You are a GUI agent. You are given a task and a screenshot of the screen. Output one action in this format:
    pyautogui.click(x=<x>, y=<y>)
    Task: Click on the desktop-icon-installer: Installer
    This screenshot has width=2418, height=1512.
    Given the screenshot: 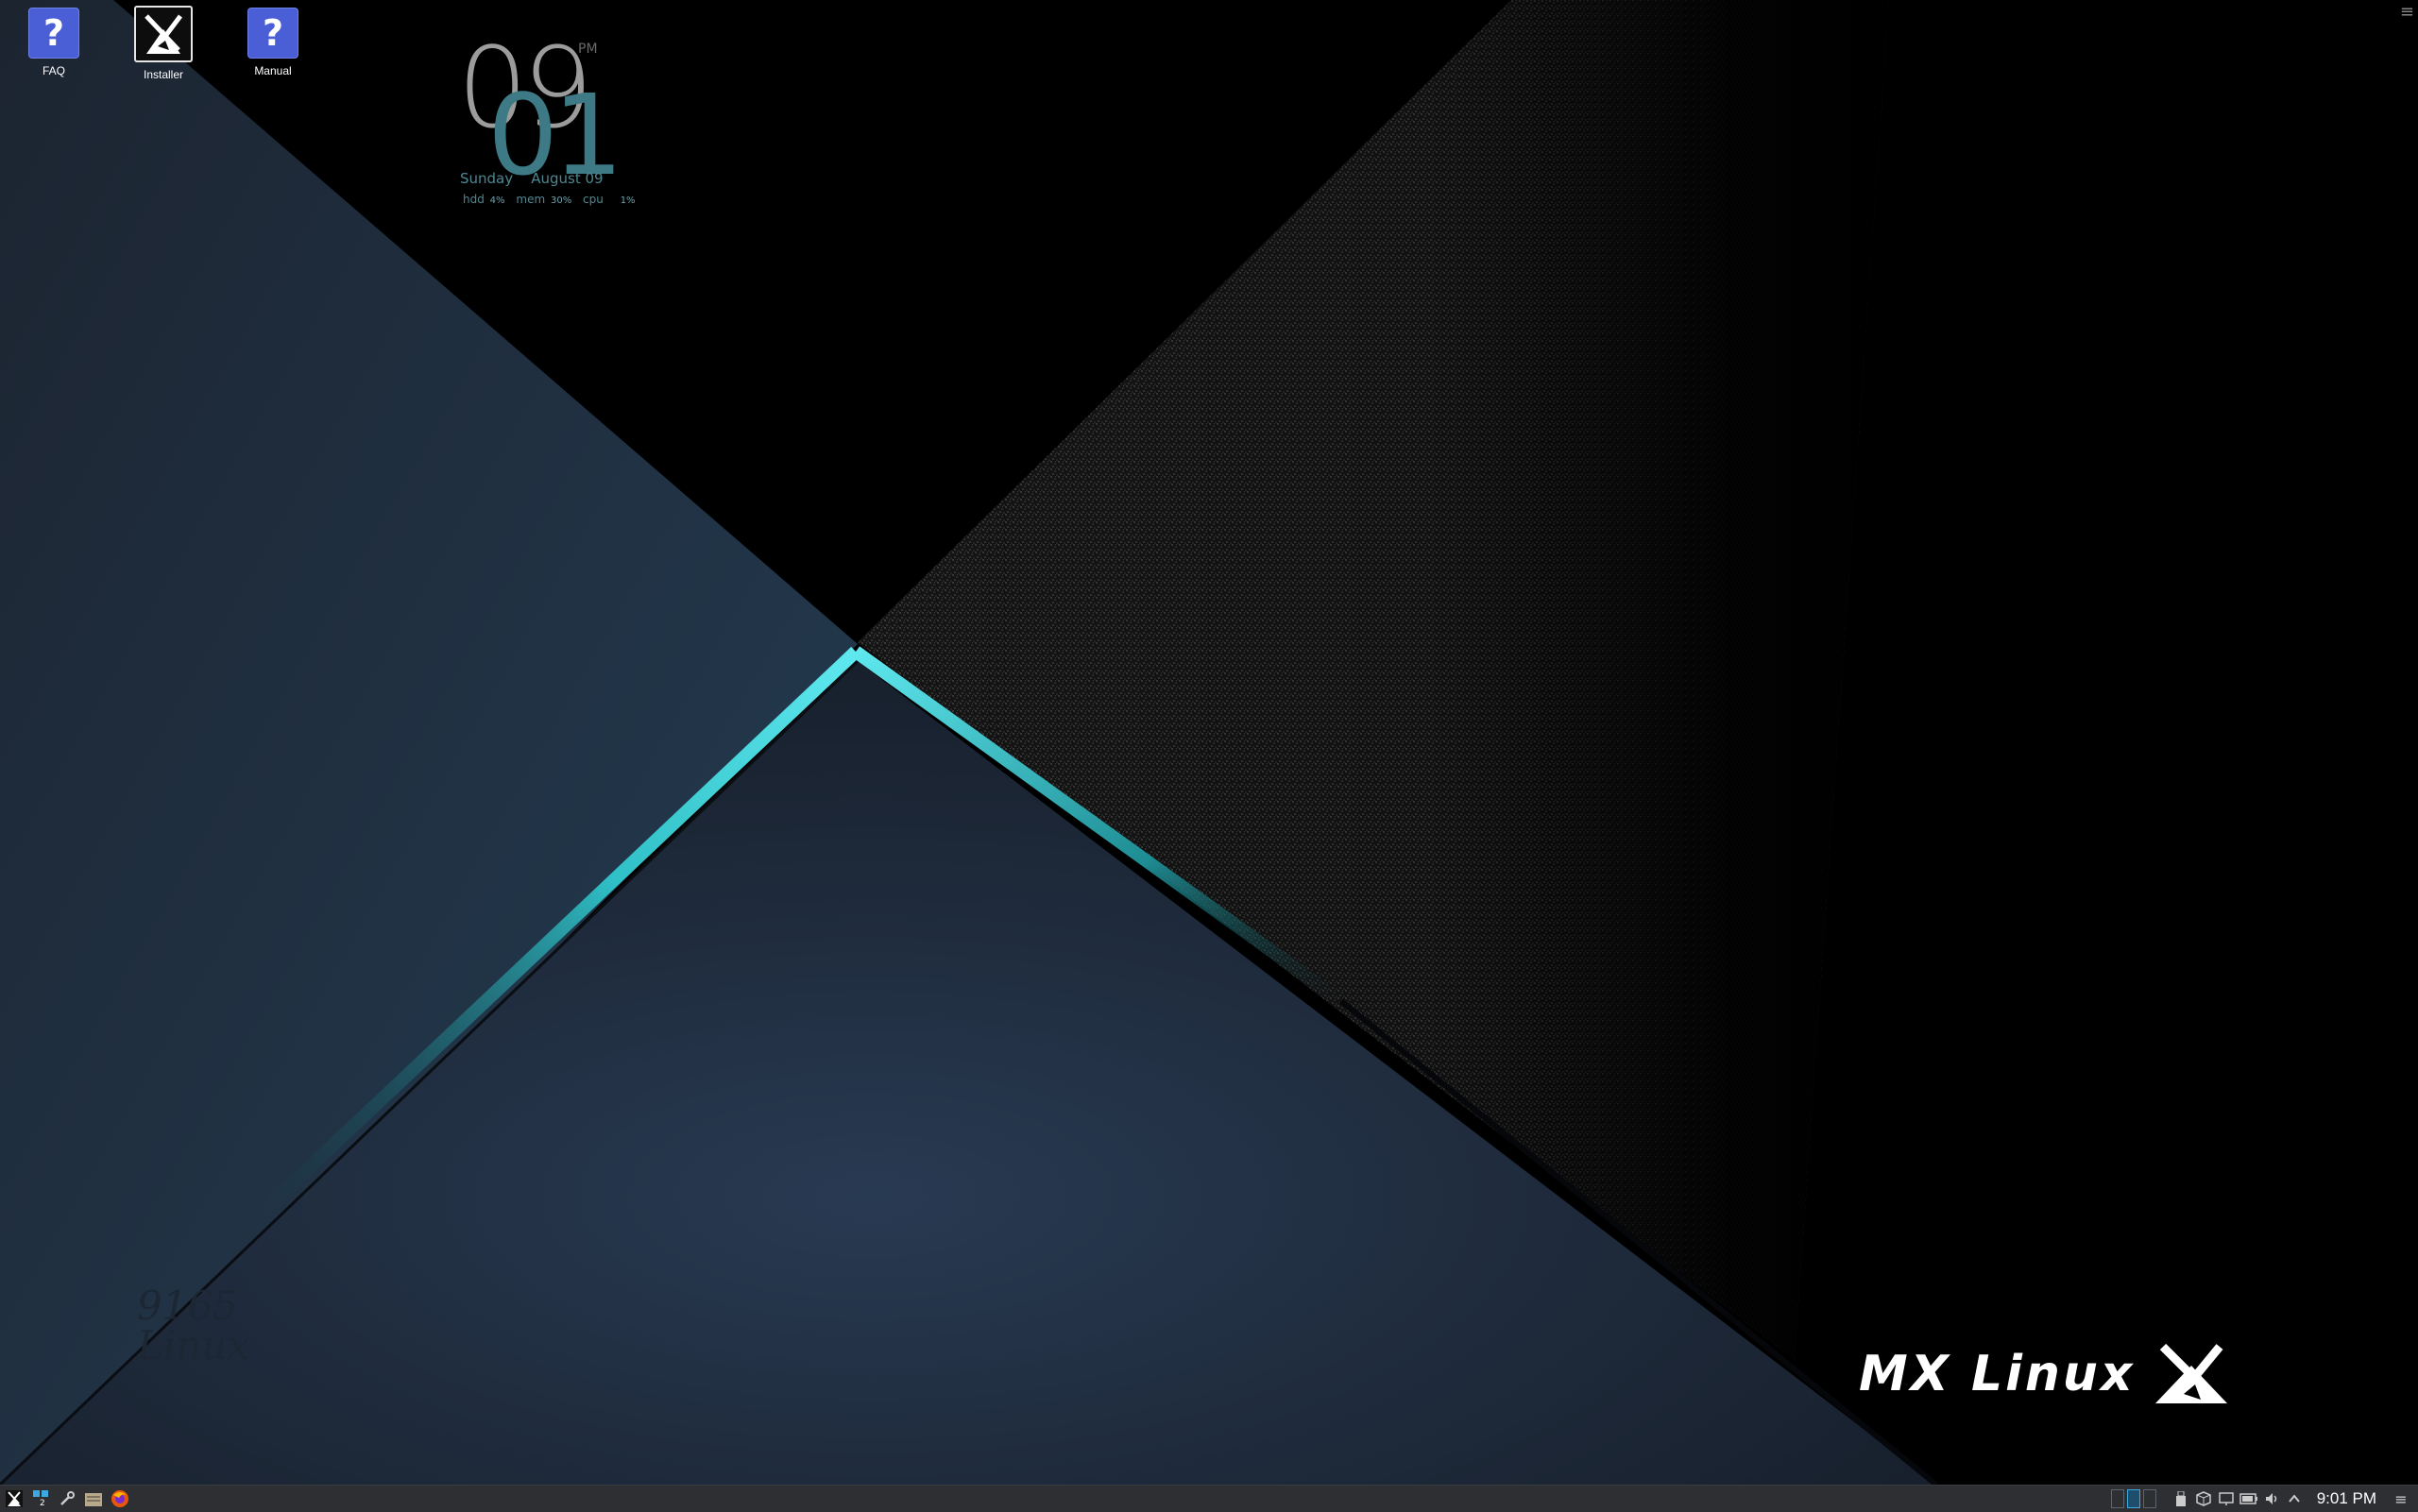 What is the action you would take?
    pyautogui.click(x=163, y=43)
    